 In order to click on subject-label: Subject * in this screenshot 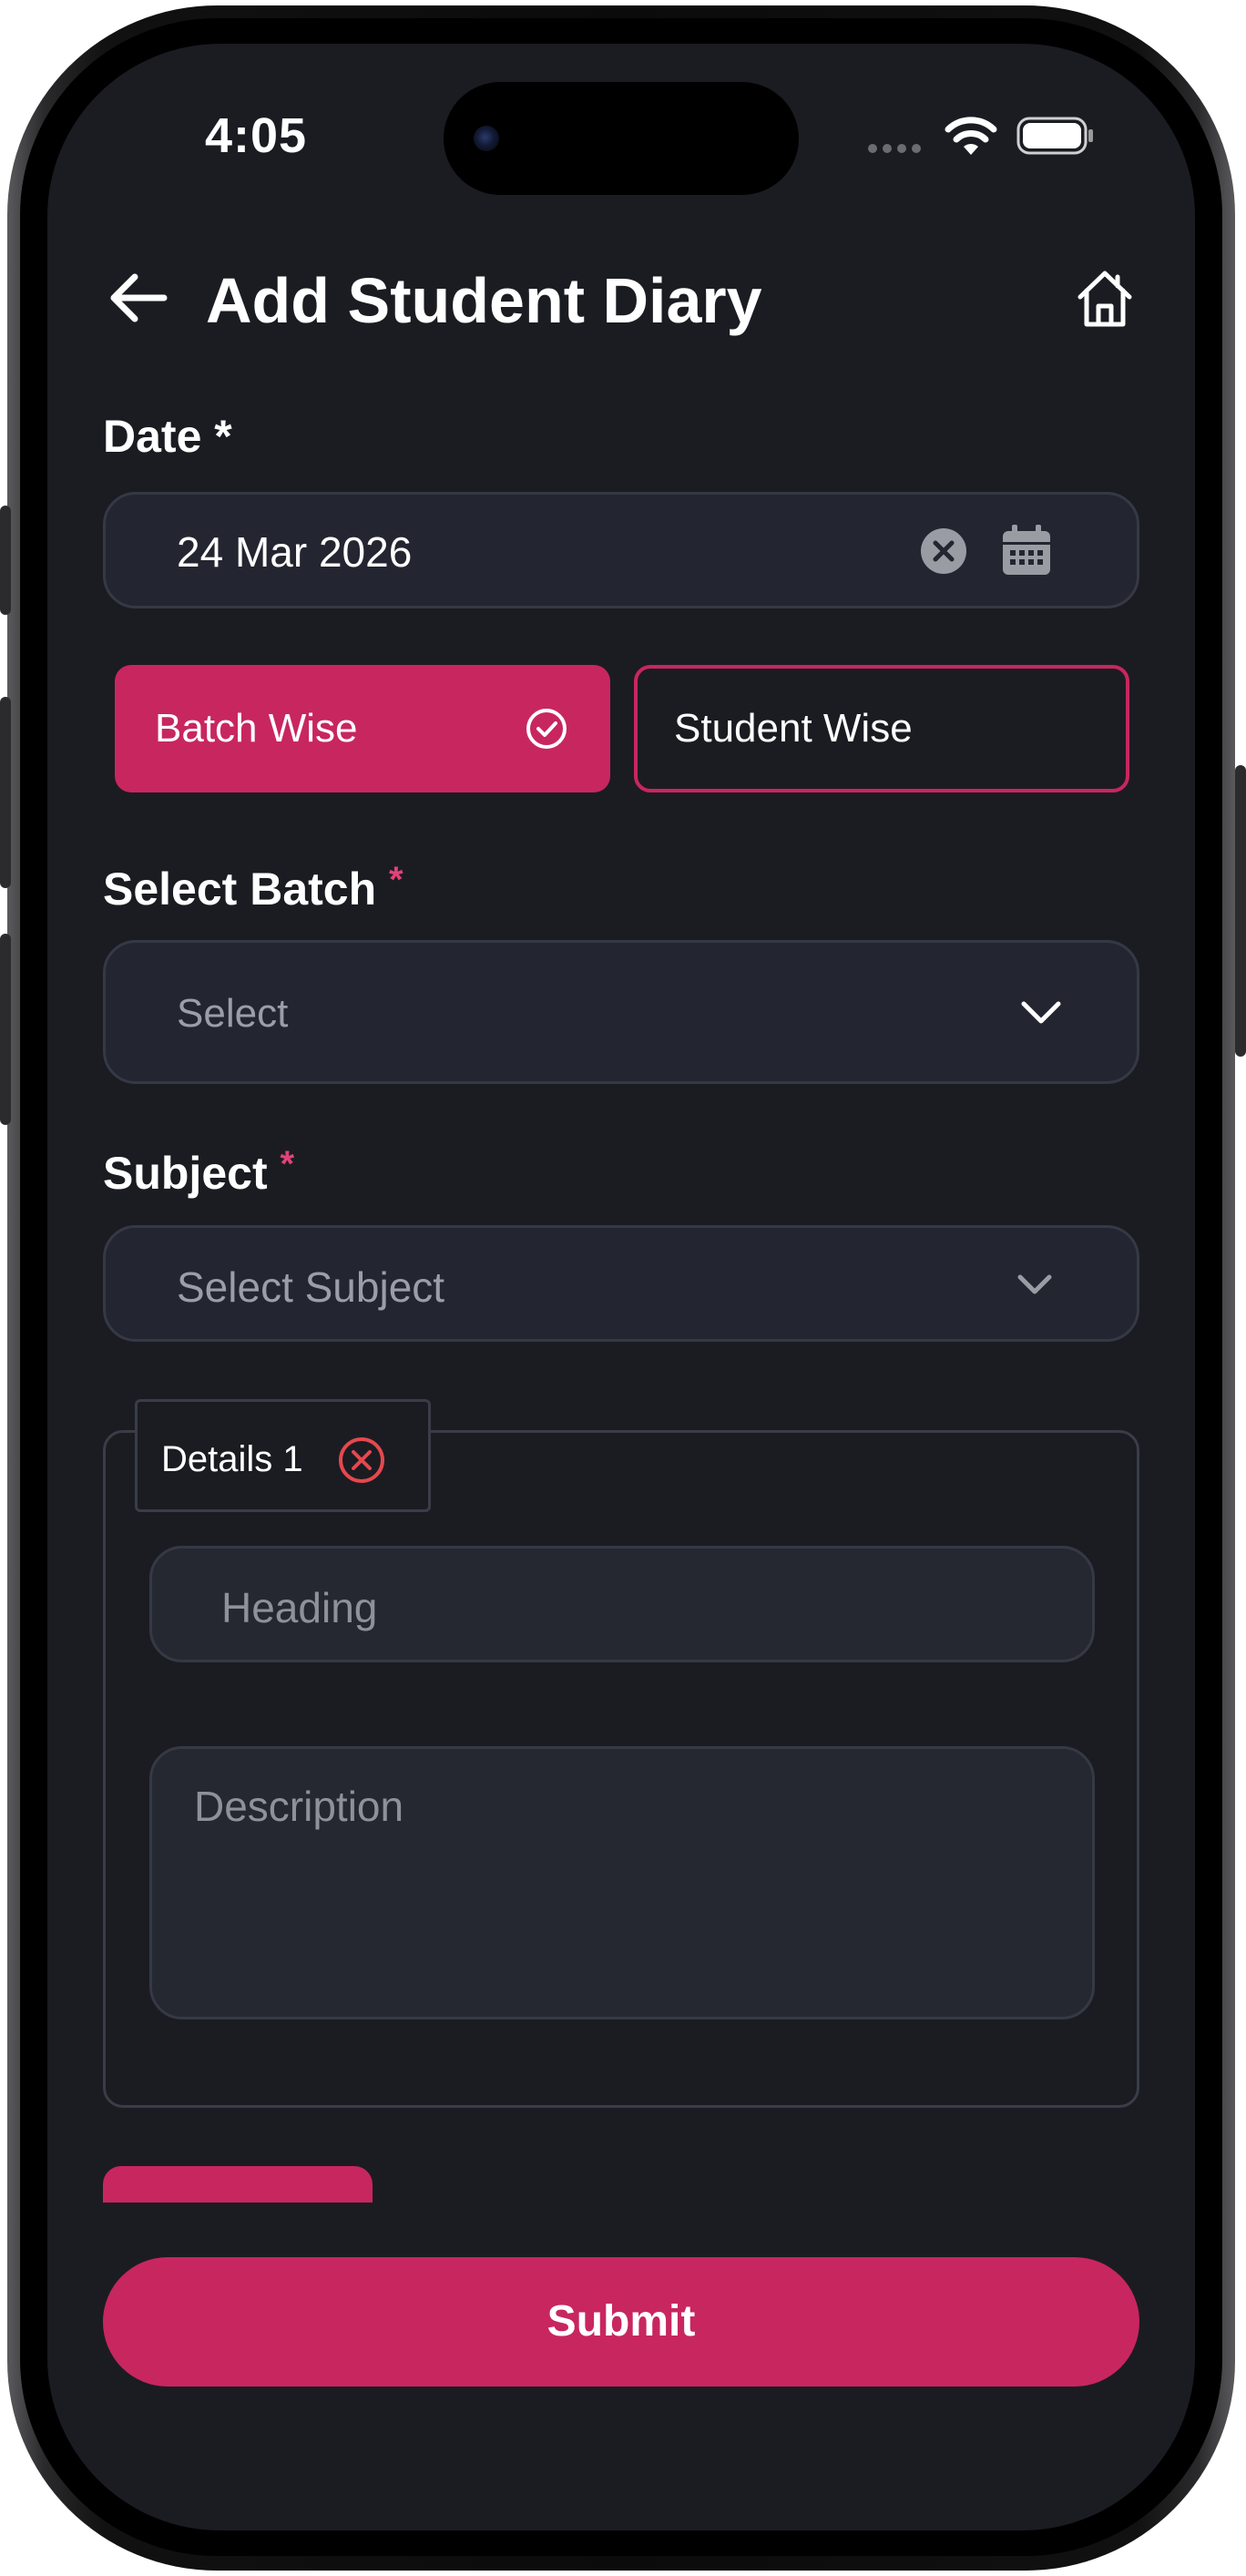, I will do `click(198, 1172)`.